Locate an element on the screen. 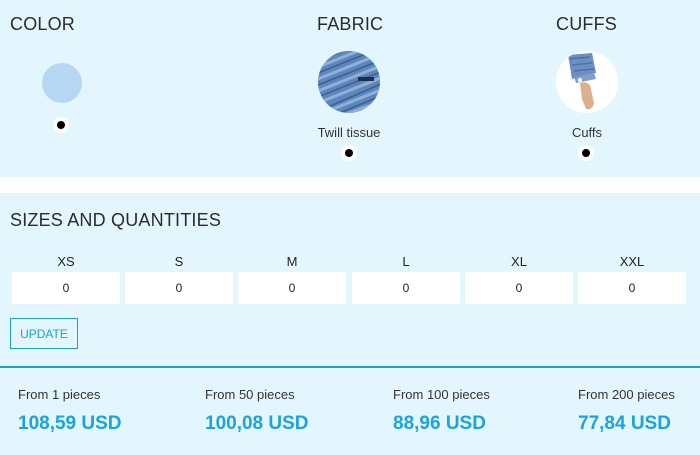 The image size is (700, 455). color-radio is located at coordinates (61, 125).